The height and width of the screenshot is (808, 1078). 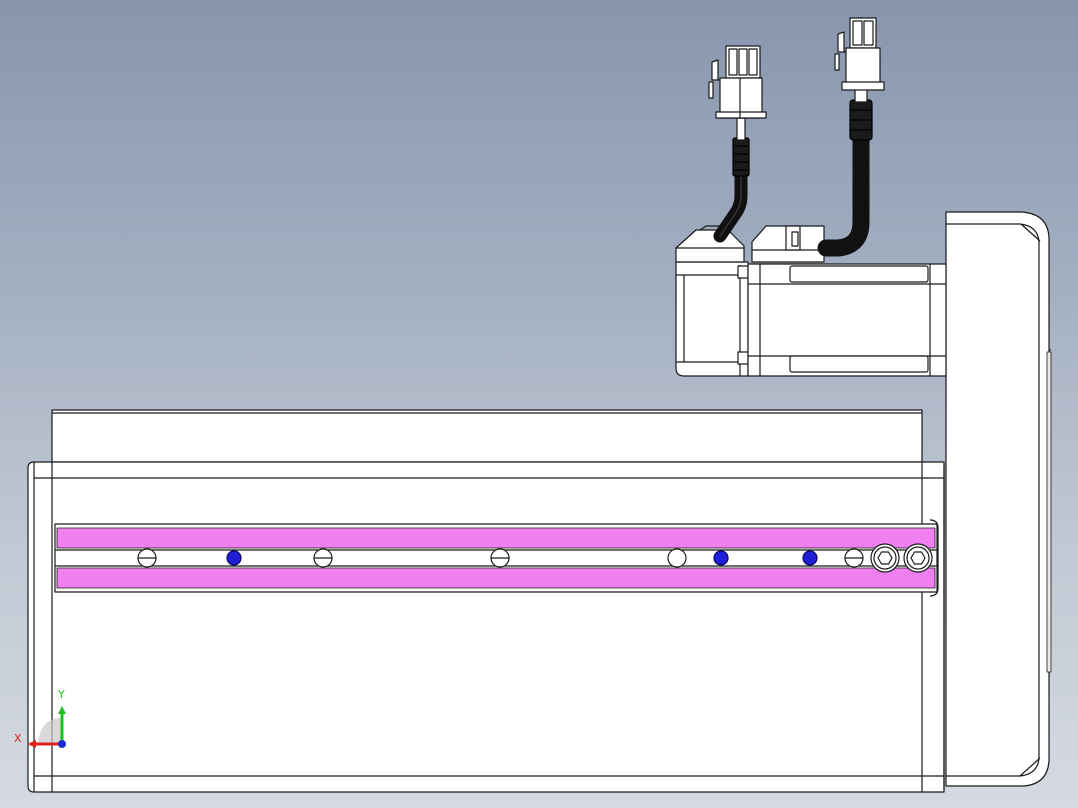 I want to click on power-cable-icon, so click(x=845, y=172).